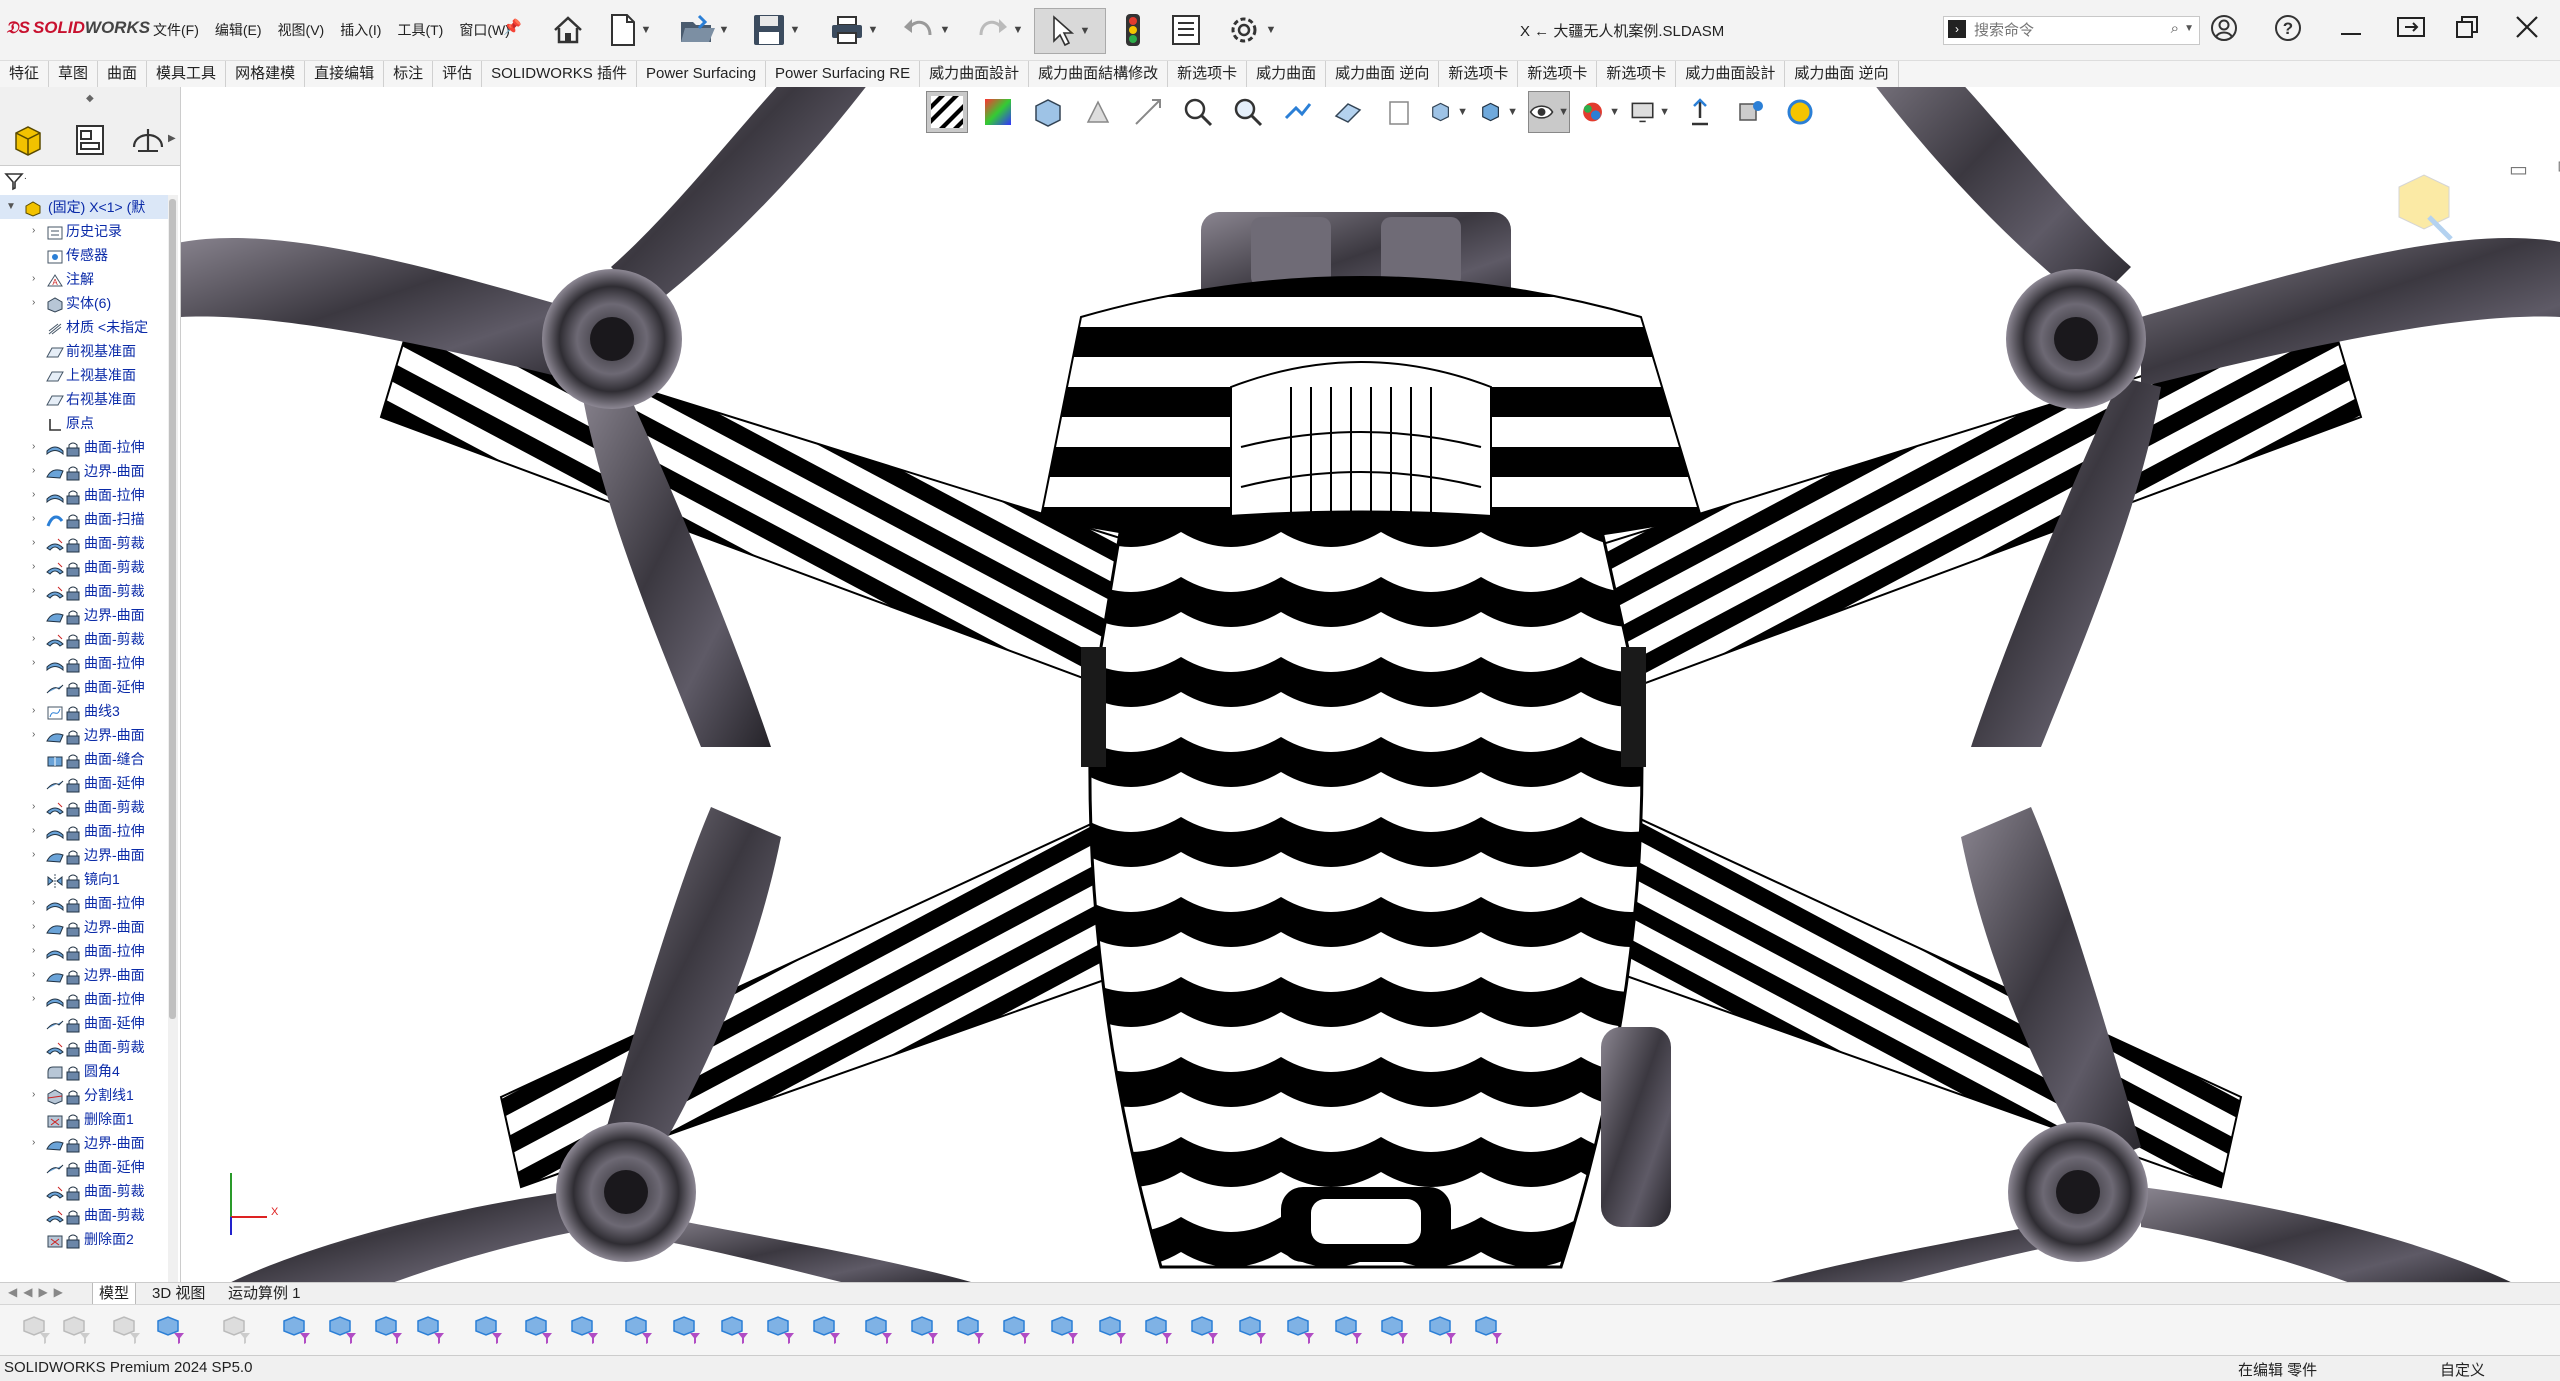 The width and height of the screenshot is (2560, 1381). I want to click on realview-button, so click(1750, 112).